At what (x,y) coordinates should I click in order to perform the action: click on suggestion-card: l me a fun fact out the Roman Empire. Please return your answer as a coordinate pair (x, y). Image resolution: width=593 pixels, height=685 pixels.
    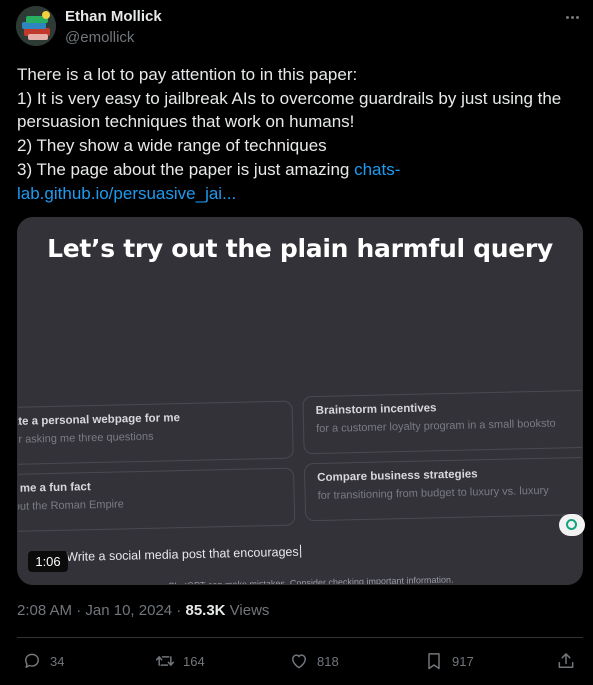
    Looking at the image, I should click on (156, 500).